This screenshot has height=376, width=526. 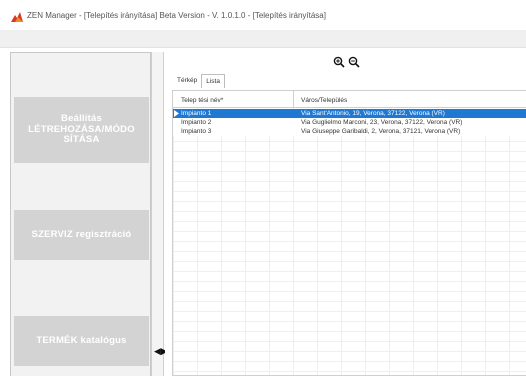 What do you see at coordinates (349, 99) in the screenshot?
I see `table-header: Telep tési név* Város/Település` at bounding box center [349, 99].